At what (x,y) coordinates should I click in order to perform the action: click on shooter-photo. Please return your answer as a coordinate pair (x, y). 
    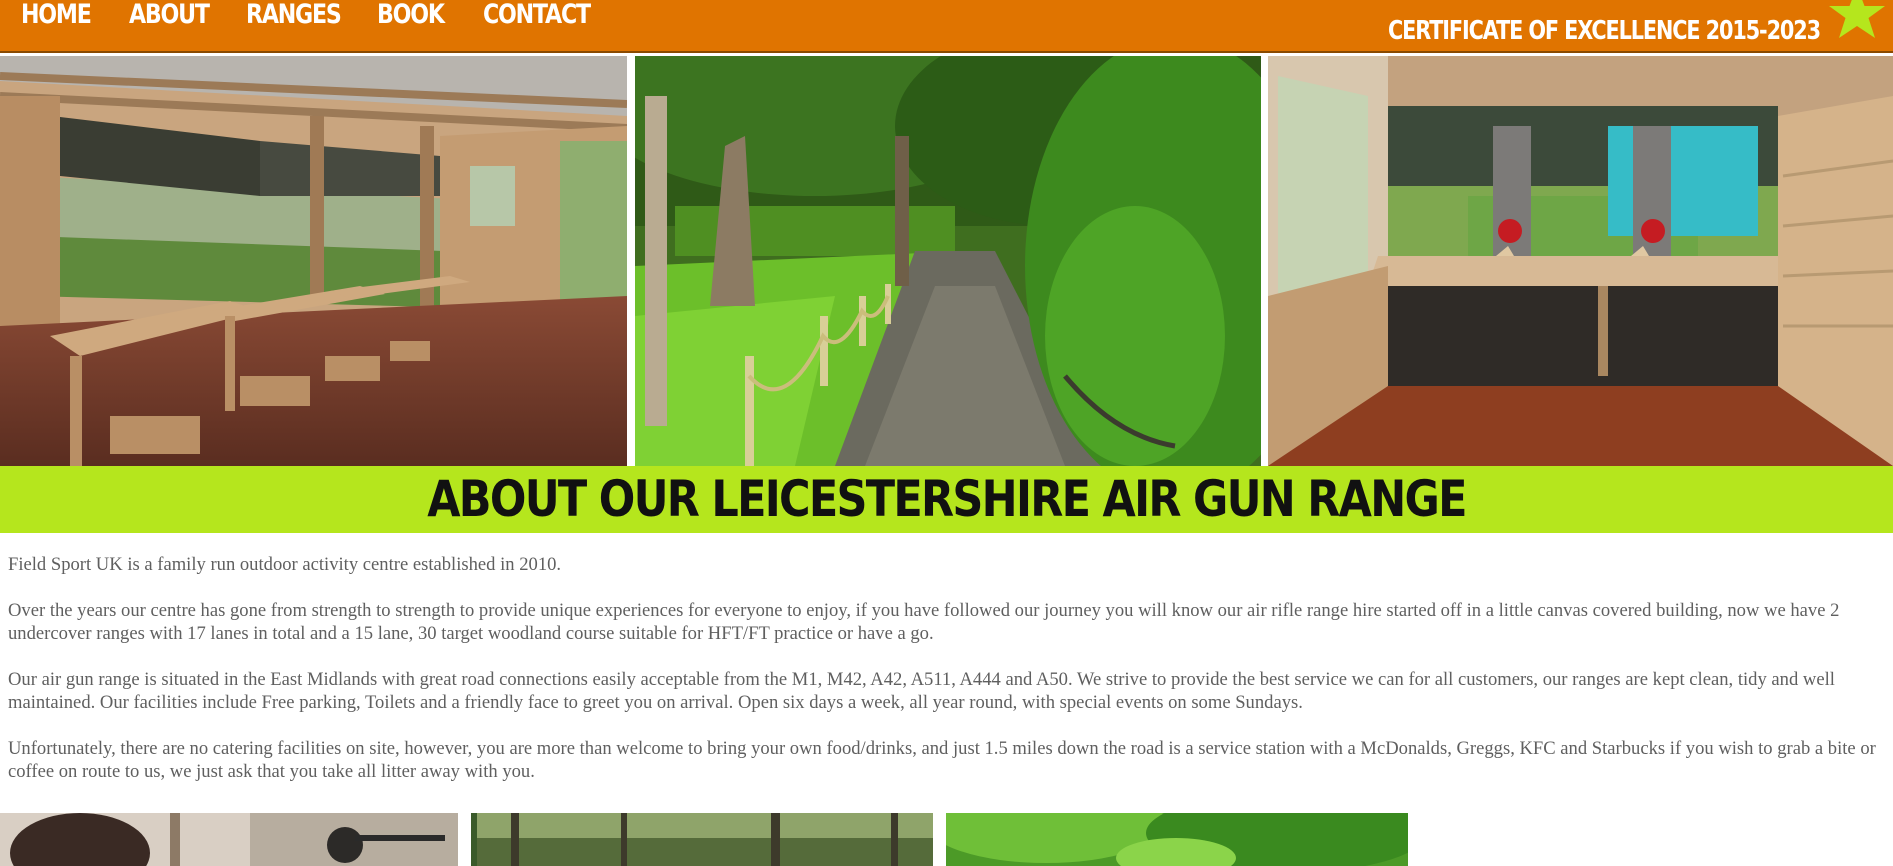
    Looking at the image, I should click on (229, 839).